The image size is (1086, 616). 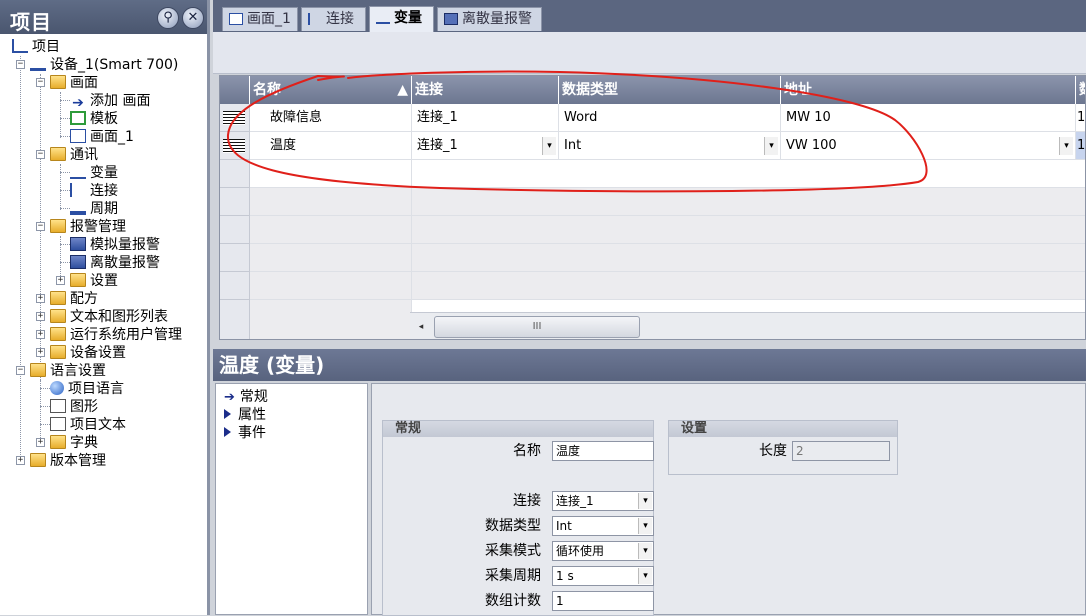 What do you see at coordinates (401, 19) in the screenshot?
I see `tab-tags: 变量` at bounding box center [401, 19].